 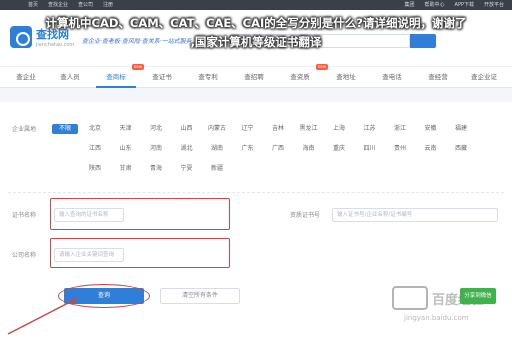 I want to click on watermark-url: jingyan.baidu.com, so click(x=436, y=318).